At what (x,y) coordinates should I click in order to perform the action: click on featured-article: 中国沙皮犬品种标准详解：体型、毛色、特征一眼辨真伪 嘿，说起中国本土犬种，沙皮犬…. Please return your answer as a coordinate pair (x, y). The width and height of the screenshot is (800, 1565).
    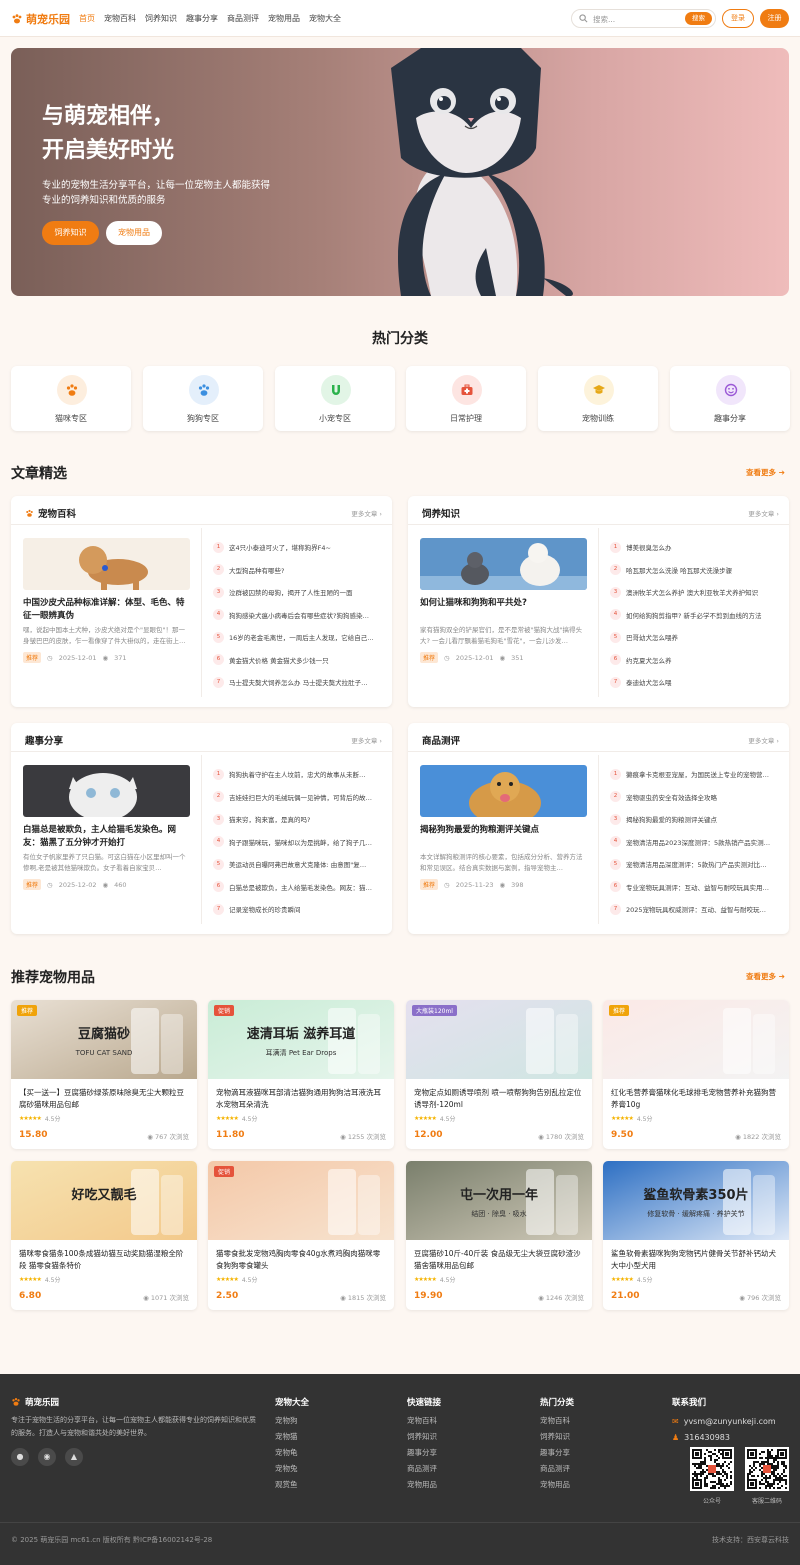
    Looking at the image, I should click on (106, 600).